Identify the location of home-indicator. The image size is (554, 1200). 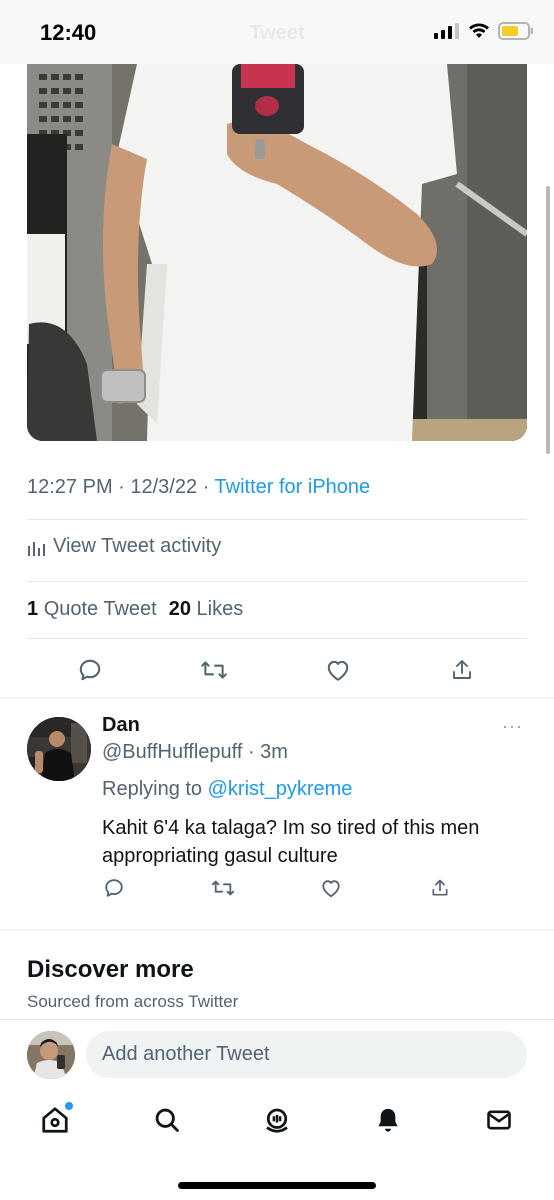
(277, 1185).